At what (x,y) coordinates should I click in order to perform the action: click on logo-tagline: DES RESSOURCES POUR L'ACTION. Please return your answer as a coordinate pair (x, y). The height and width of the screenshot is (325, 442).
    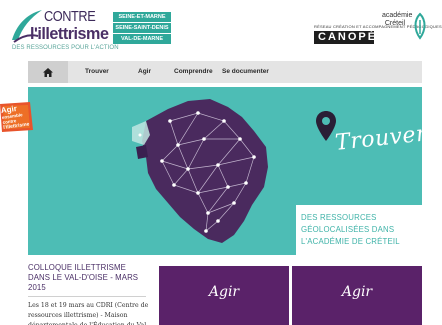
    Looking at the image, I should click on (65, 48).